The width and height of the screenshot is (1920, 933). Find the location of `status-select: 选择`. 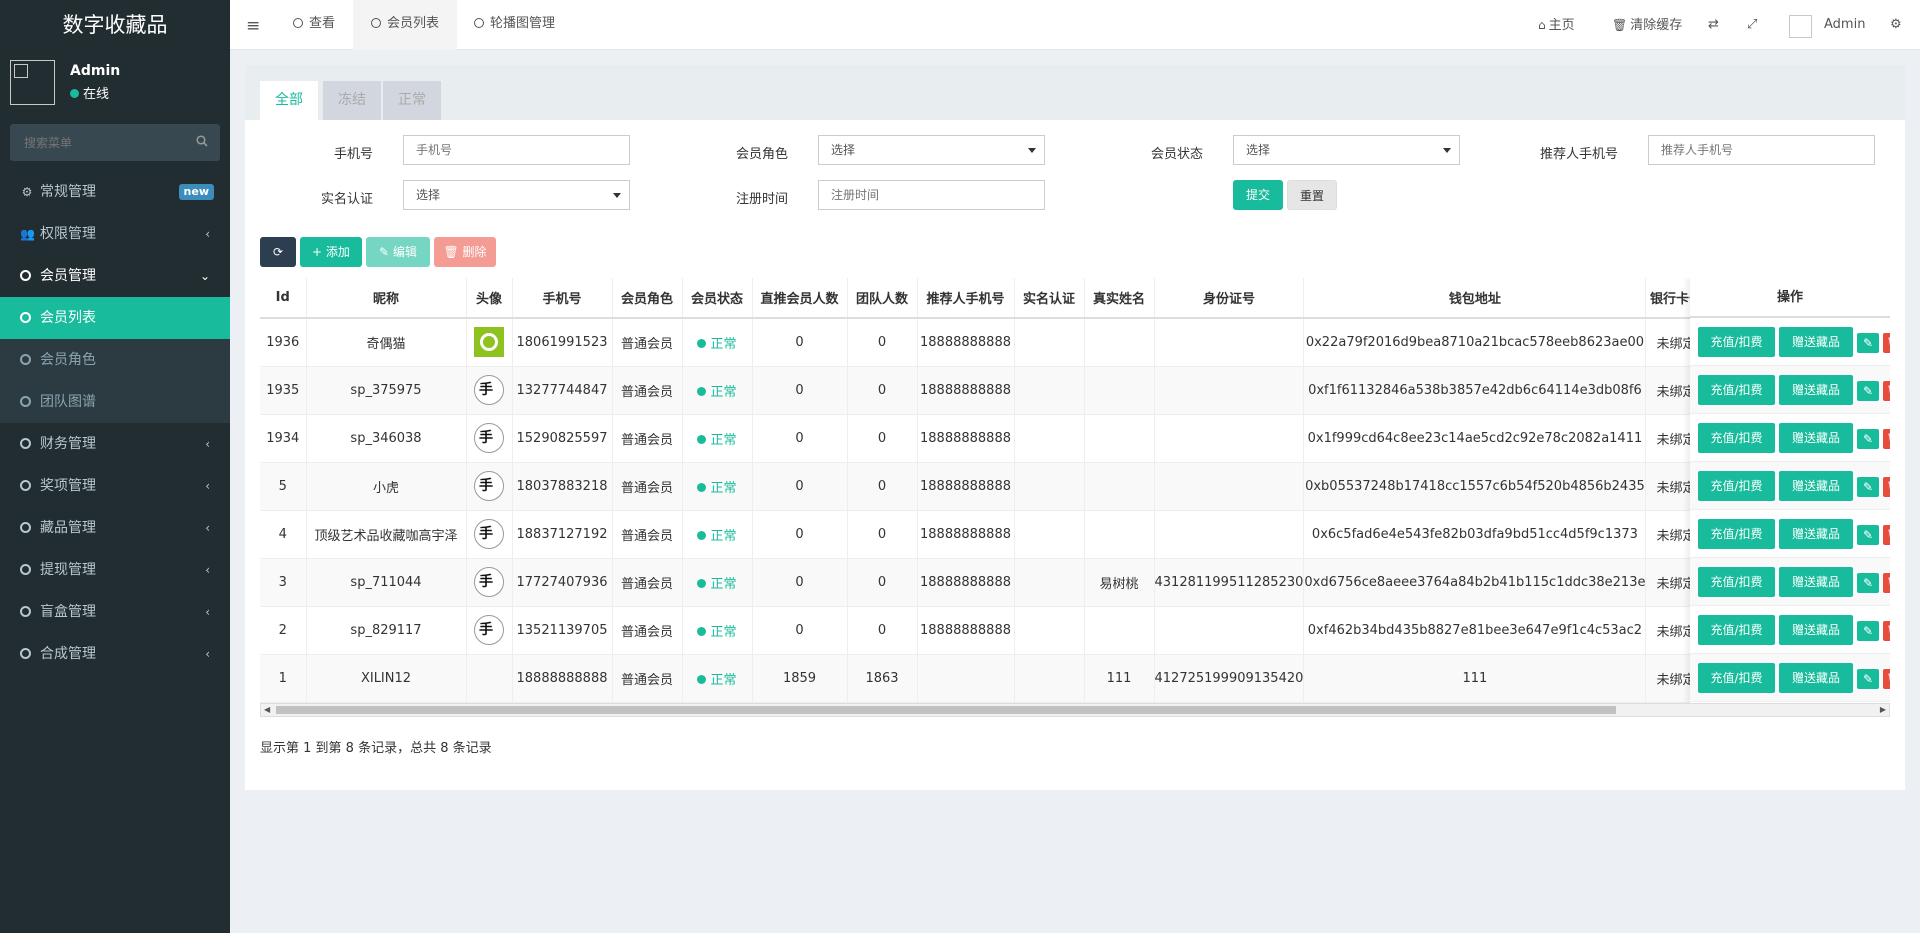

status-select: 选择 is located at coordinates (1346, 150).